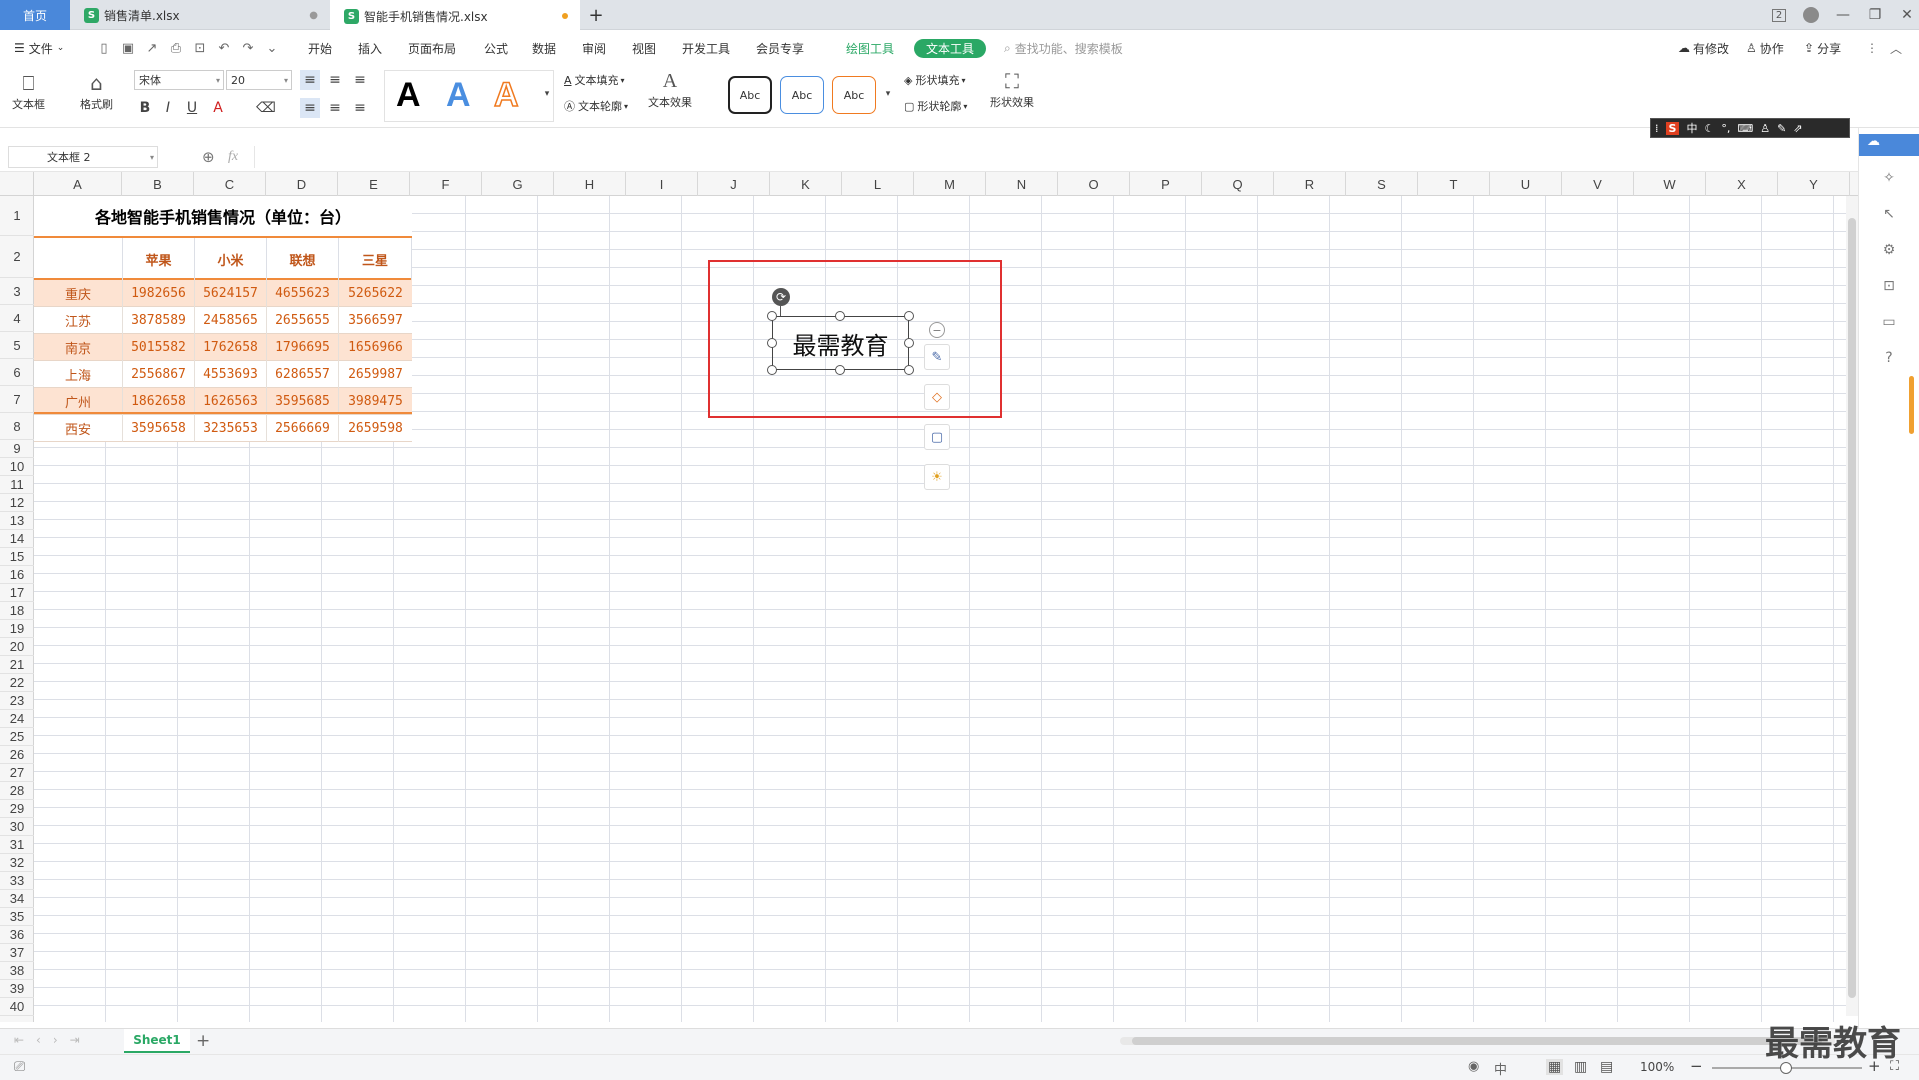  What do you see at coordinates (408, 95) in the screenshot?
I see `text-style-black: A` at bounding box center [408, 95].